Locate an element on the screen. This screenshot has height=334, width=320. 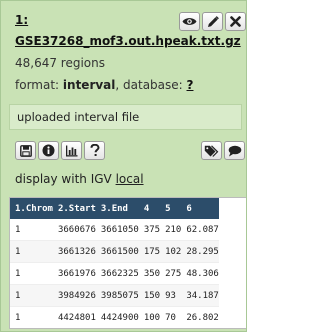
display-line: display with IGV local is located at coordinates (79, 179).